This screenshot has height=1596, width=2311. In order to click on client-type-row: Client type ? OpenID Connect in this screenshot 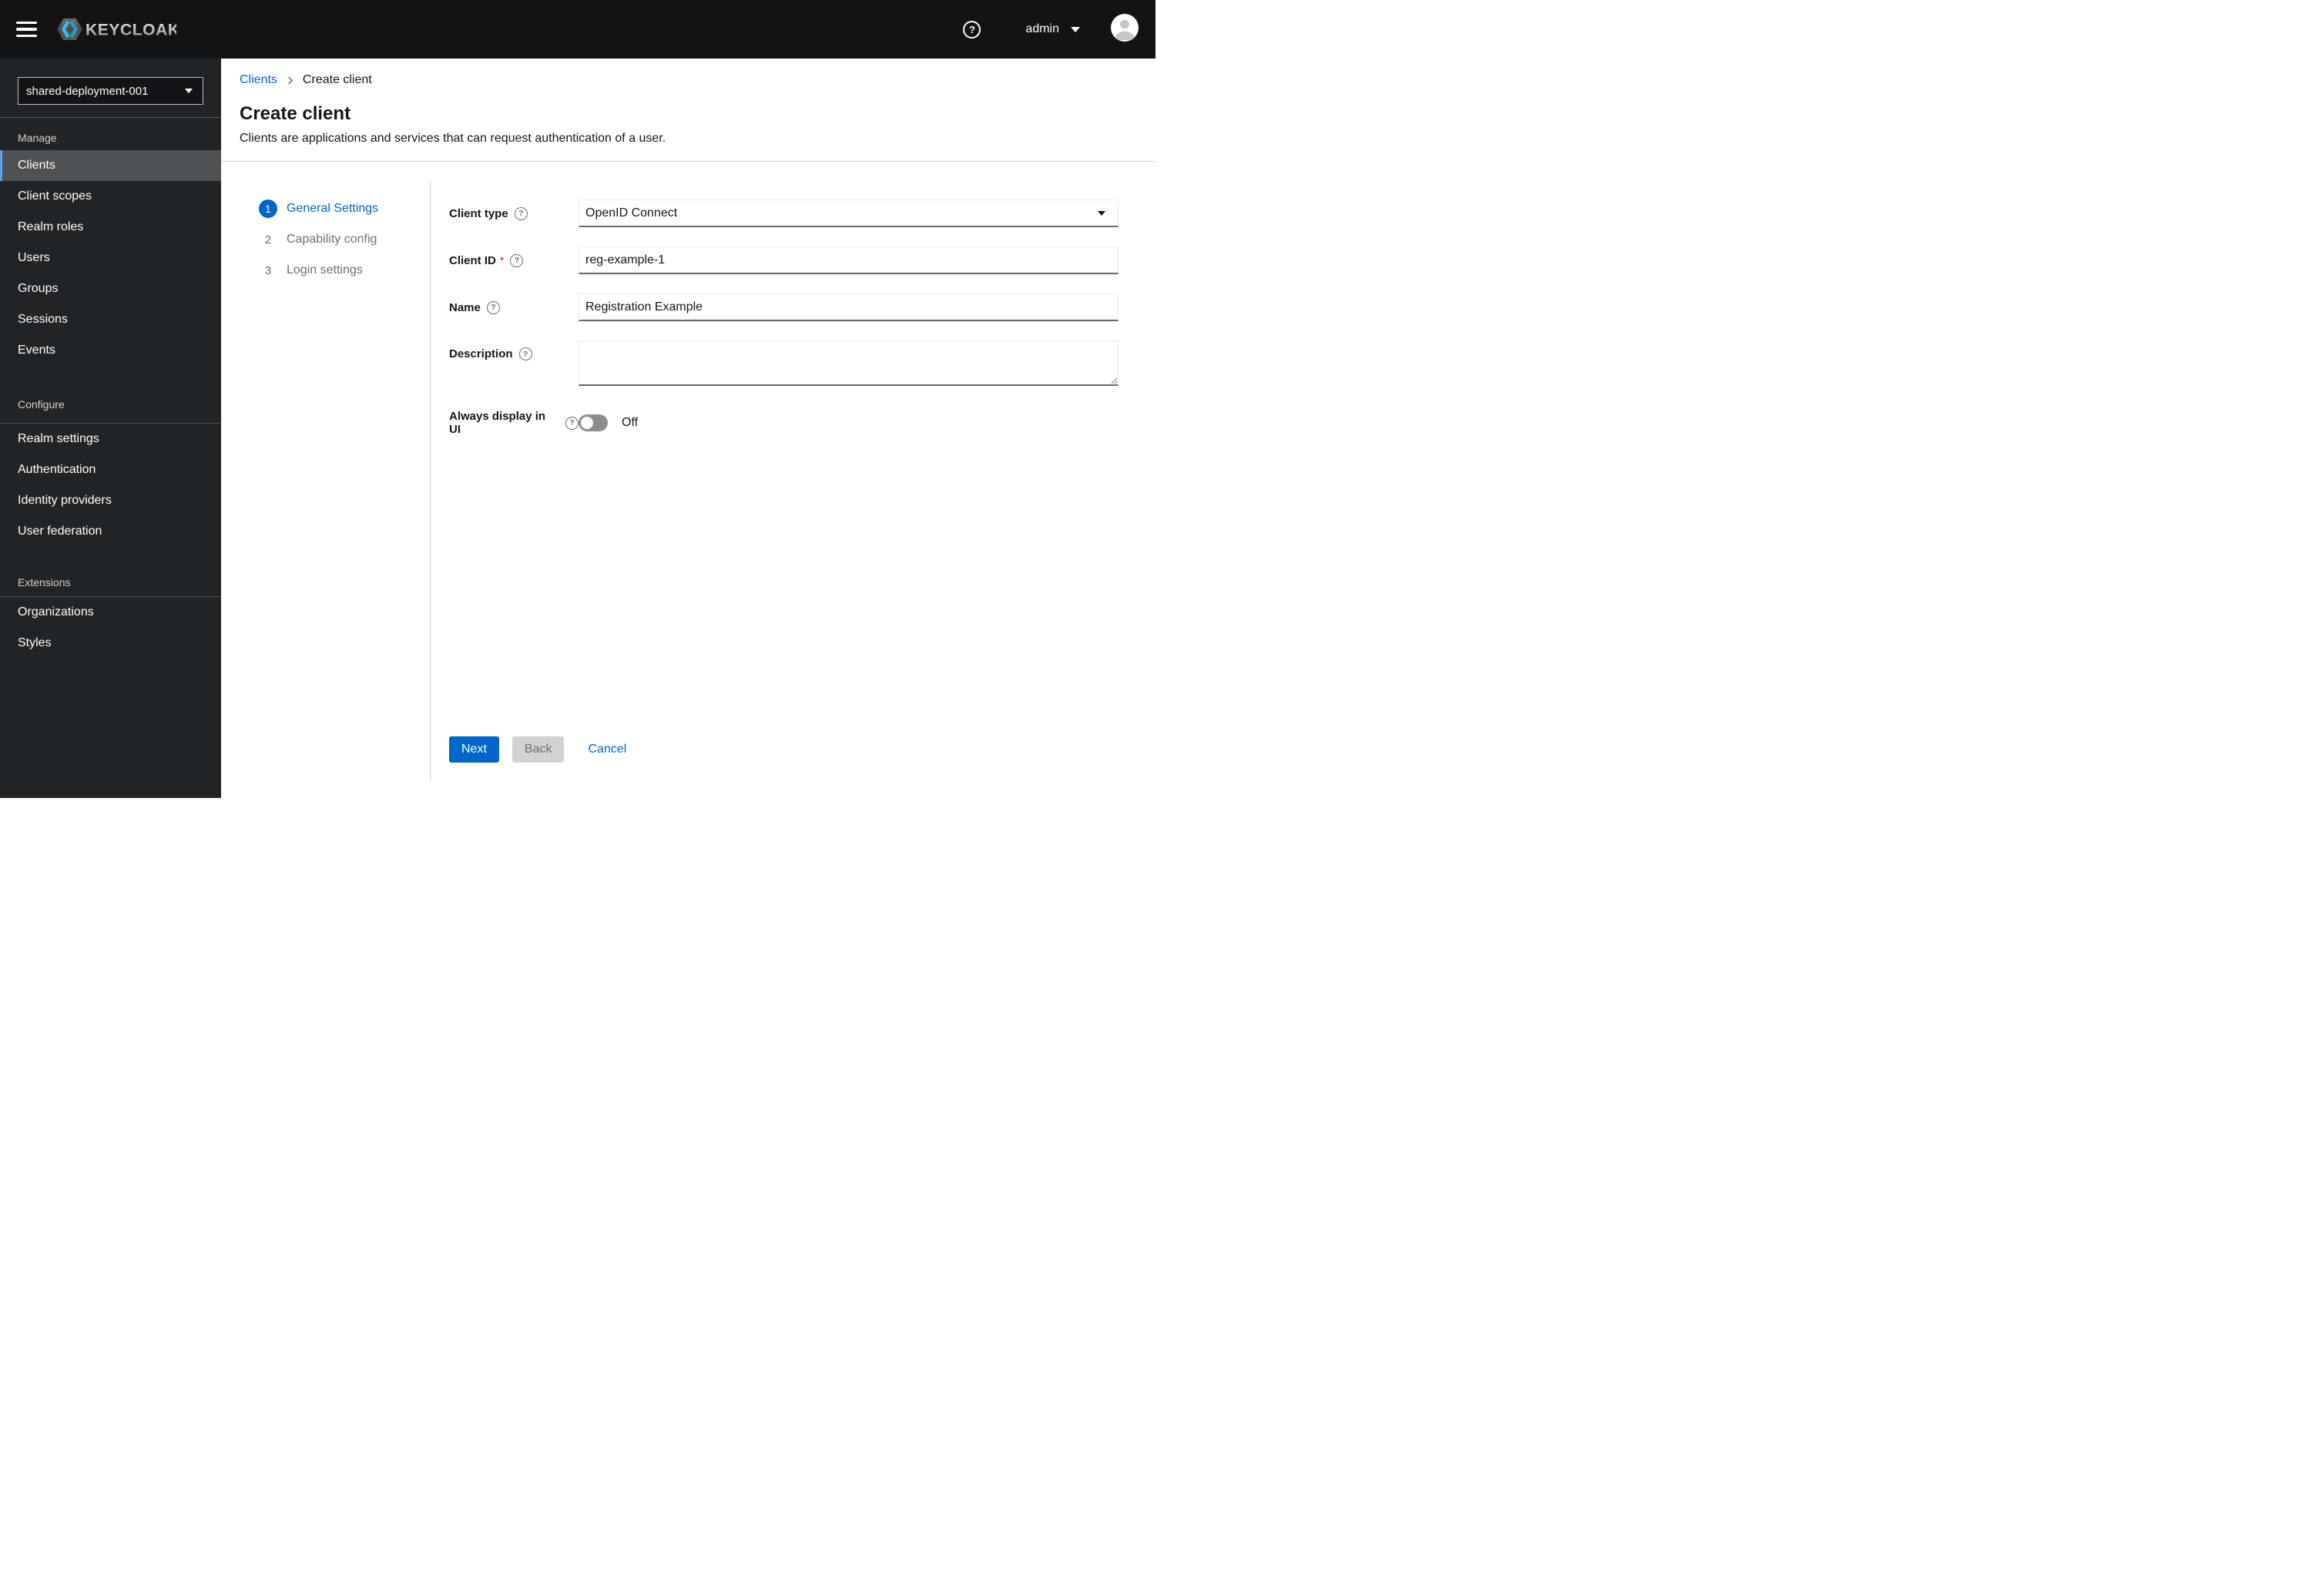, I will do `click(784, 213)`.